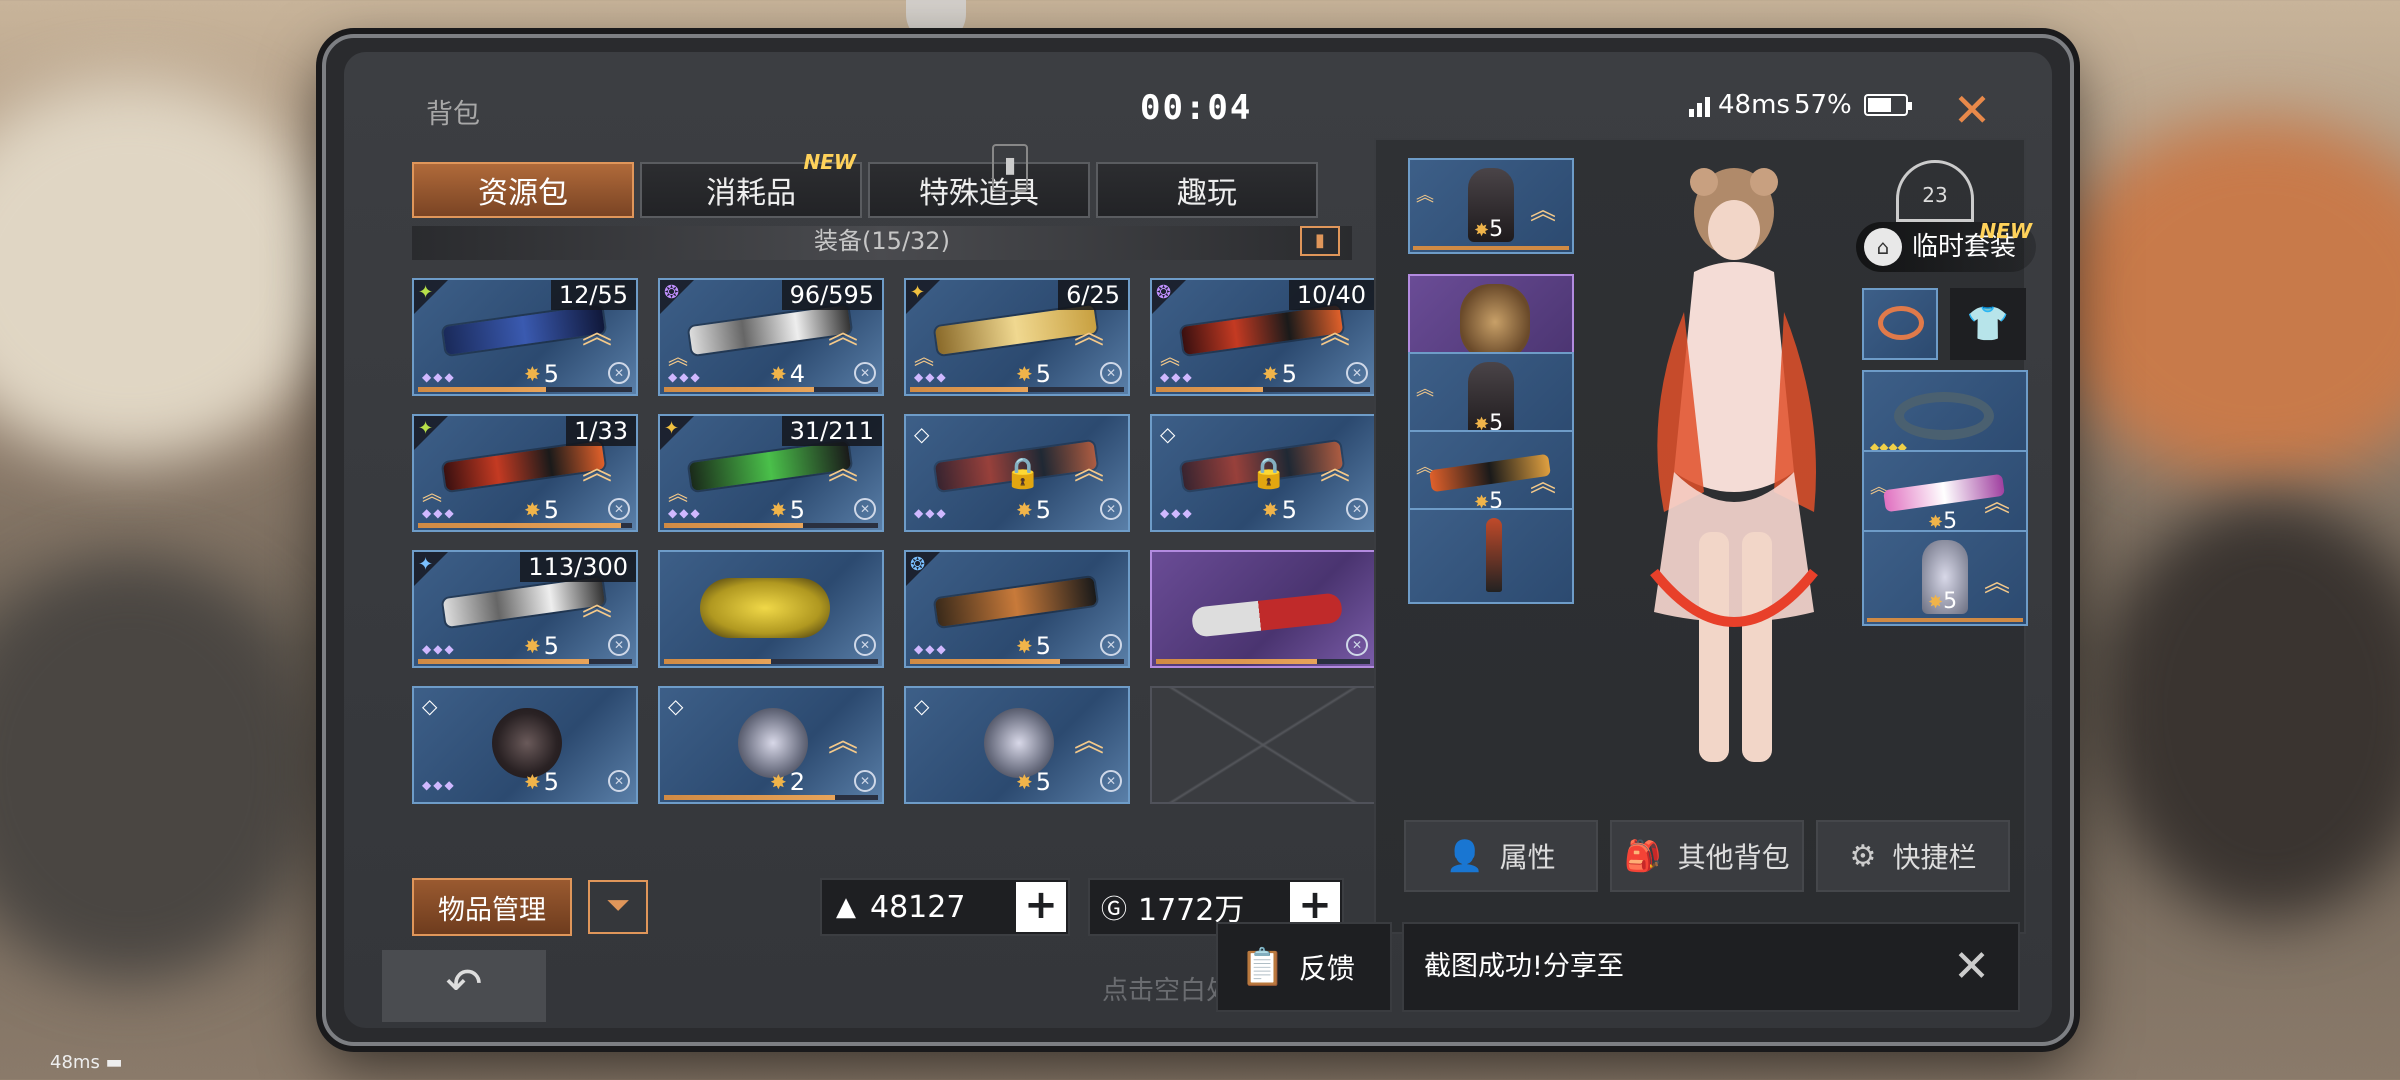 The width and height of the screenshot is (2400, 1080). What do you see at coordinates (1643, 856) in the screenshot?
I see `bag-icon: 🎒` at bounding box center [1643, 856].